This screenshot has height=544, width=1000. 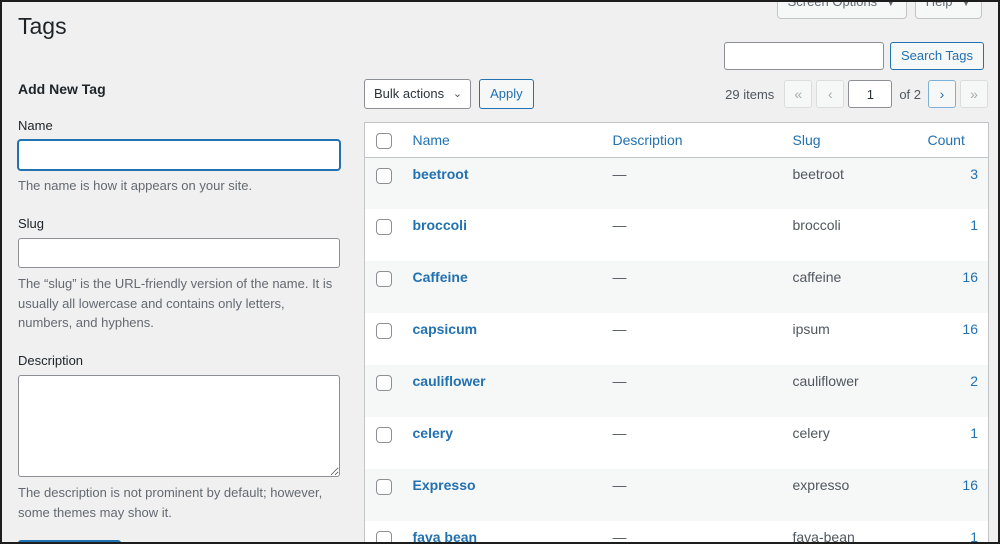 What do you see at coordinates (431, 140) in the screenshot?
I see `sort-by-name-link: Name` at bounding box center [431, 140].